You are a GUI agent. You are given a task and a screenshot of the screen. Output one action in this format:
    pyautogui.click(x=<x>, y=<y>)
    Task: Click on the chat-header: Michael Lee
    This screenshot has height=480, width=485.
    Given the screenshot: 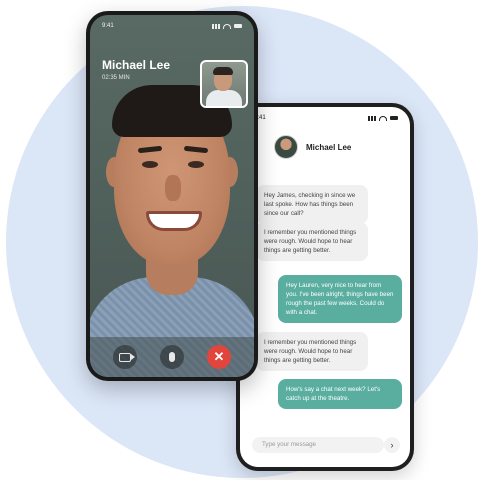 What is the action you would take?
    pyautogui.click(x=312, y=147)
    